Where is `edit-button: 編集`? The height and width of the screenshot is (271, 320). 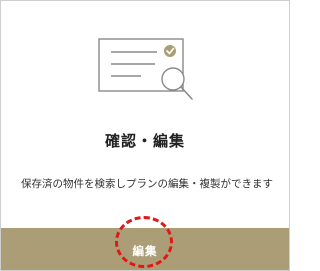
edit-button: 編集 is located at coordinates (145, 249).